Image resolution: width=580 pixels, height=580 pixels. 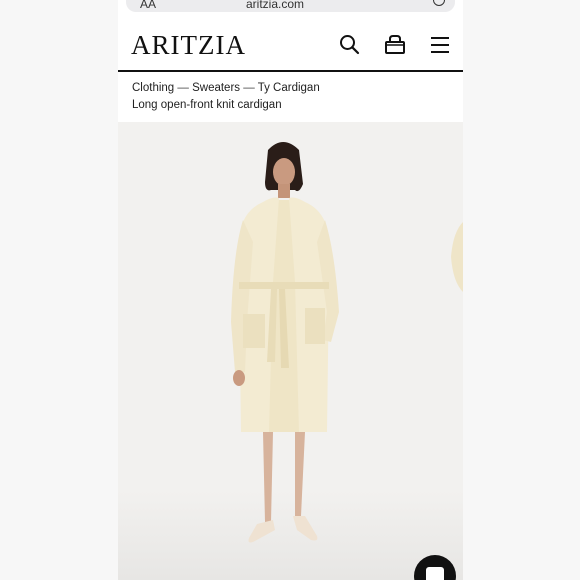 What do you see at coordinates (153, 88) in the screenshot?
I see `breadcrumb-clothing: Clothing` at bounding box center [153, 88].